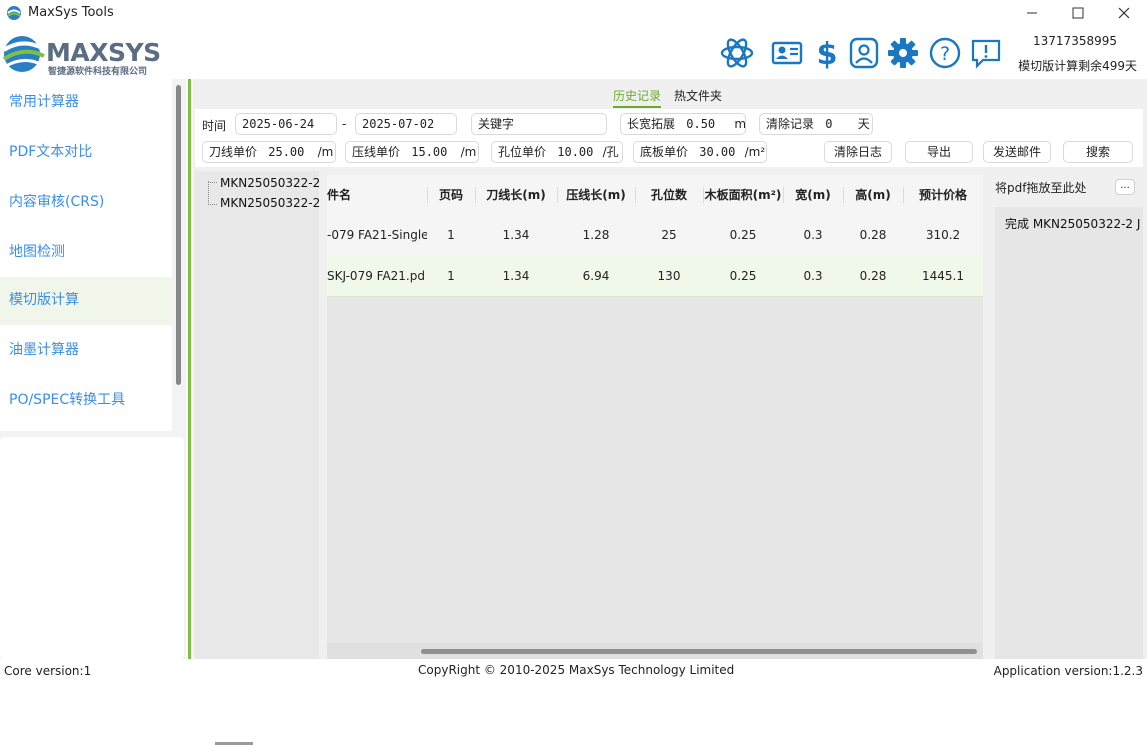 The height and width of the screenshot is (745, 1147). What do you see at coordinates (269, 152) in the screenshot?
I see `knife-price-field: 刀线单价 25.00 /m` at bounding box center [269, 152].